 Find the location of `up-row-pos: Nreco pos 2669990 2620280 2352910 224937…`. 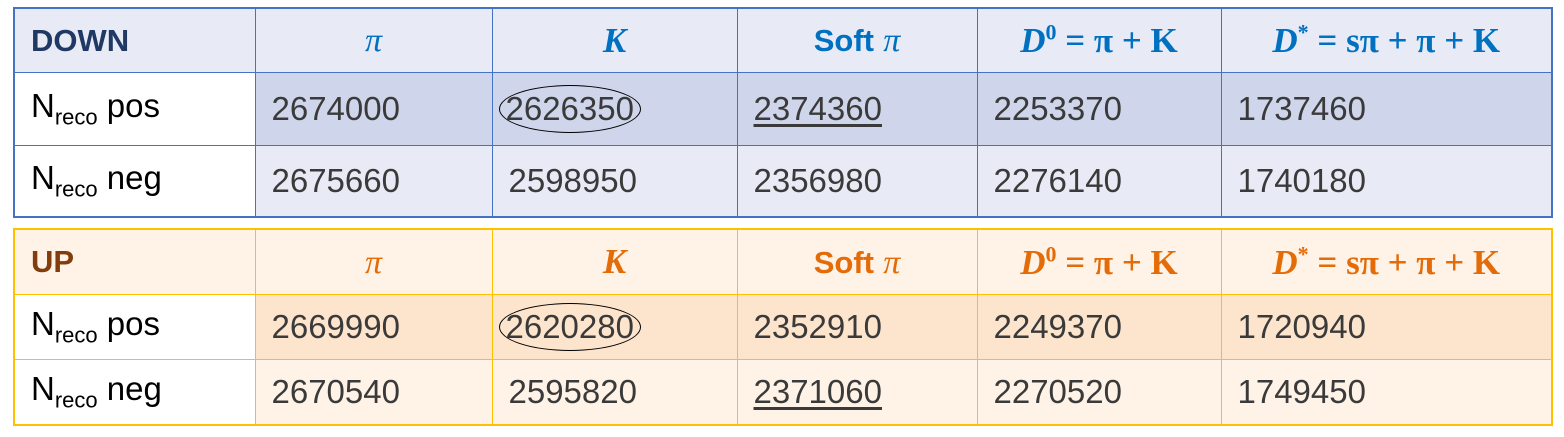

up-row-pos: Nreco pos 2669990 2620280 2352910 224937… is located at coordinates (783, 327).